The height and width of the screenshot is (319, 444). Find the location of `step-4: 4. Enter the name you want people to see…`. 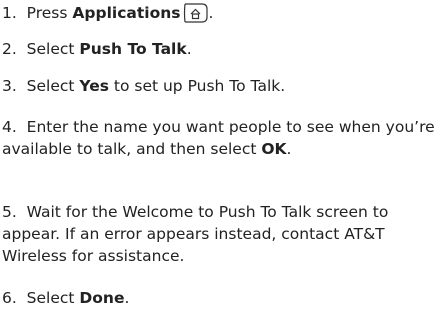

step-4: 4. Enter the name you want people to see… is located at coordinates (222, 138).